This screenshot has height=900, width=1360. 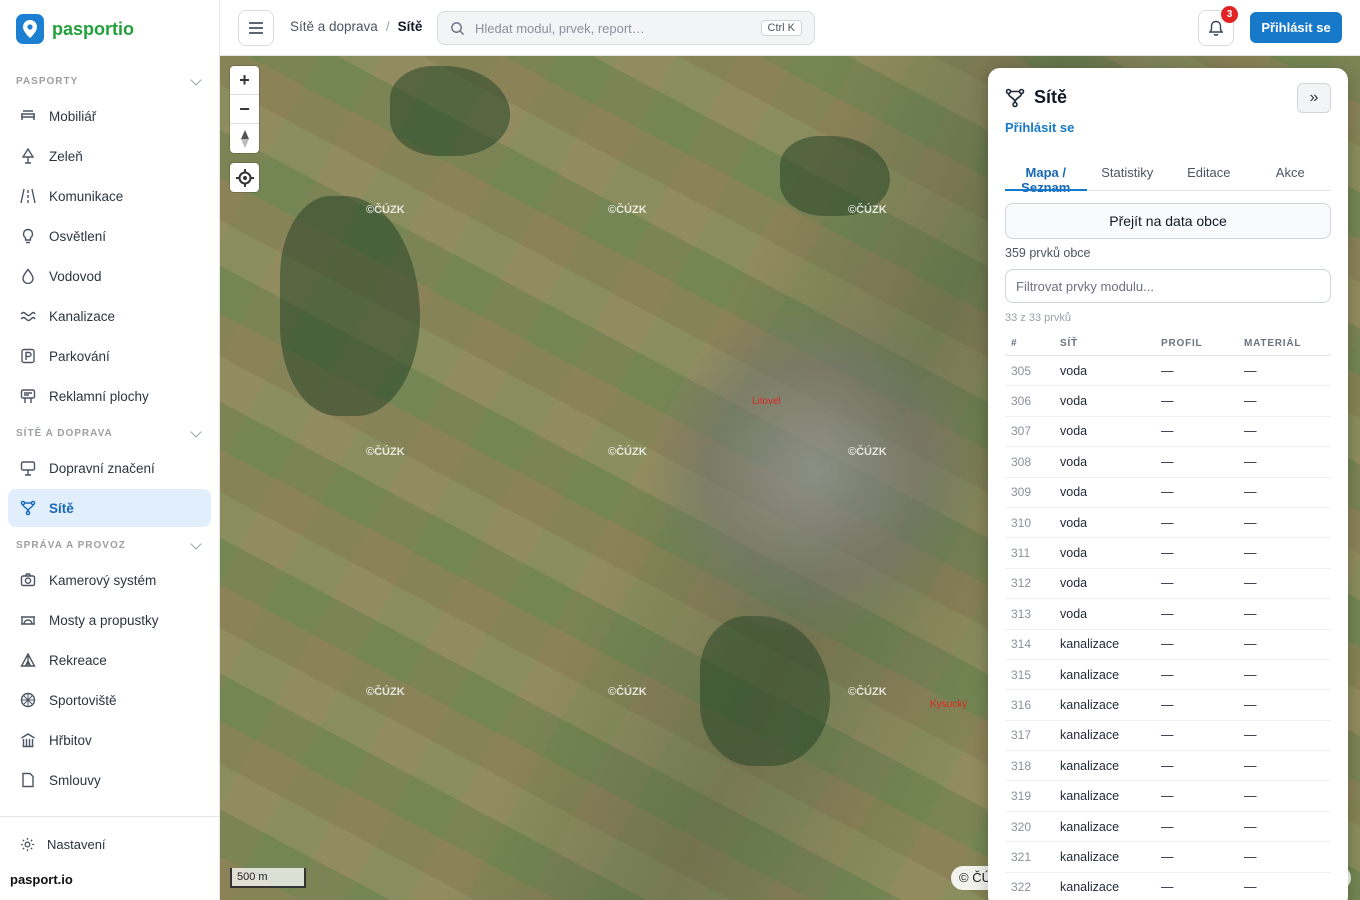 I want to click on sidebar-item-sign: Dopravní značení, so click(x=109, y=468).